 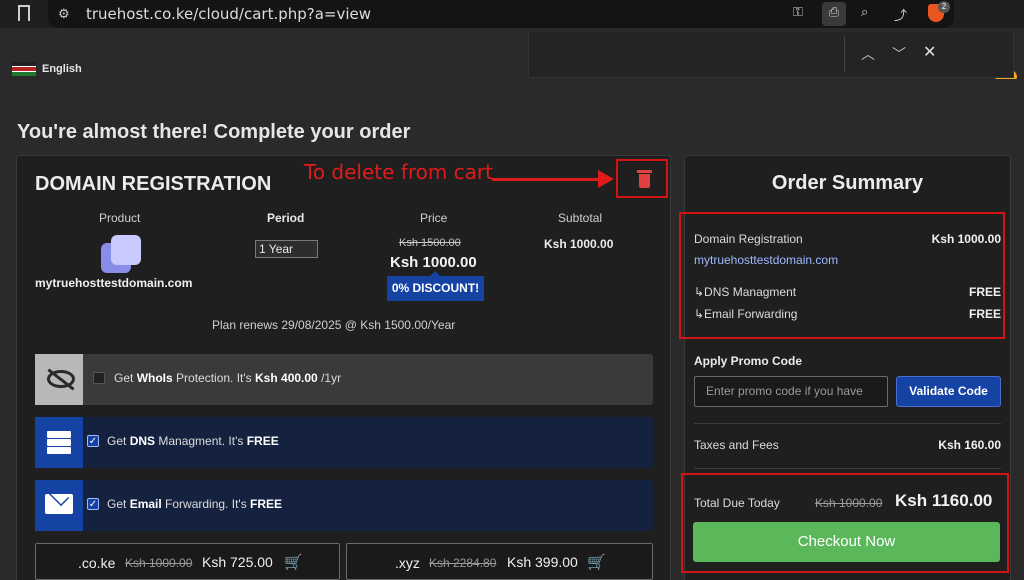 What do you see at coordinates (846, 542) in the screenshot?
I see `checkout-button: Checkout Now` at bounding box center [846, 542].